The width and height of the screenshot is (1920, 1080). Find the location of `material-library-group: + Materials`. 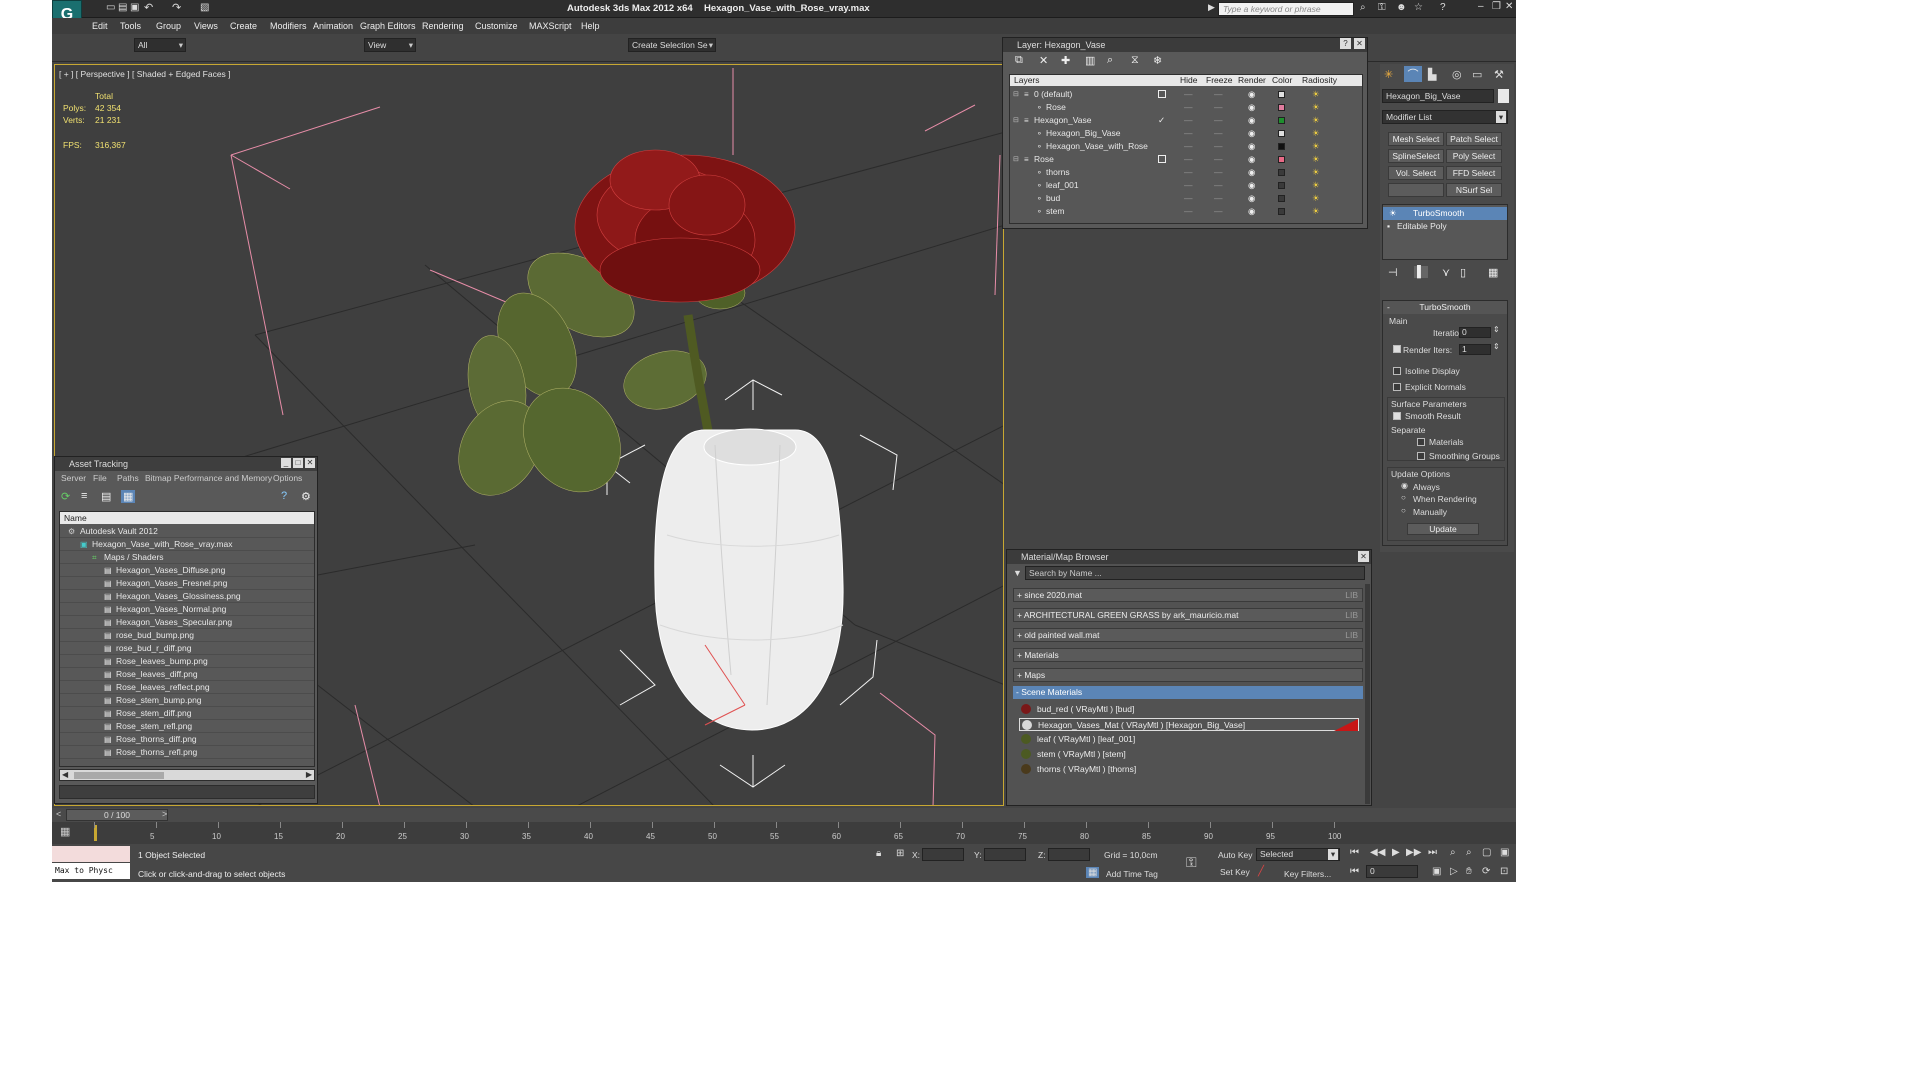

material-library-group: + Materials is located at coordinates (1188, 655).